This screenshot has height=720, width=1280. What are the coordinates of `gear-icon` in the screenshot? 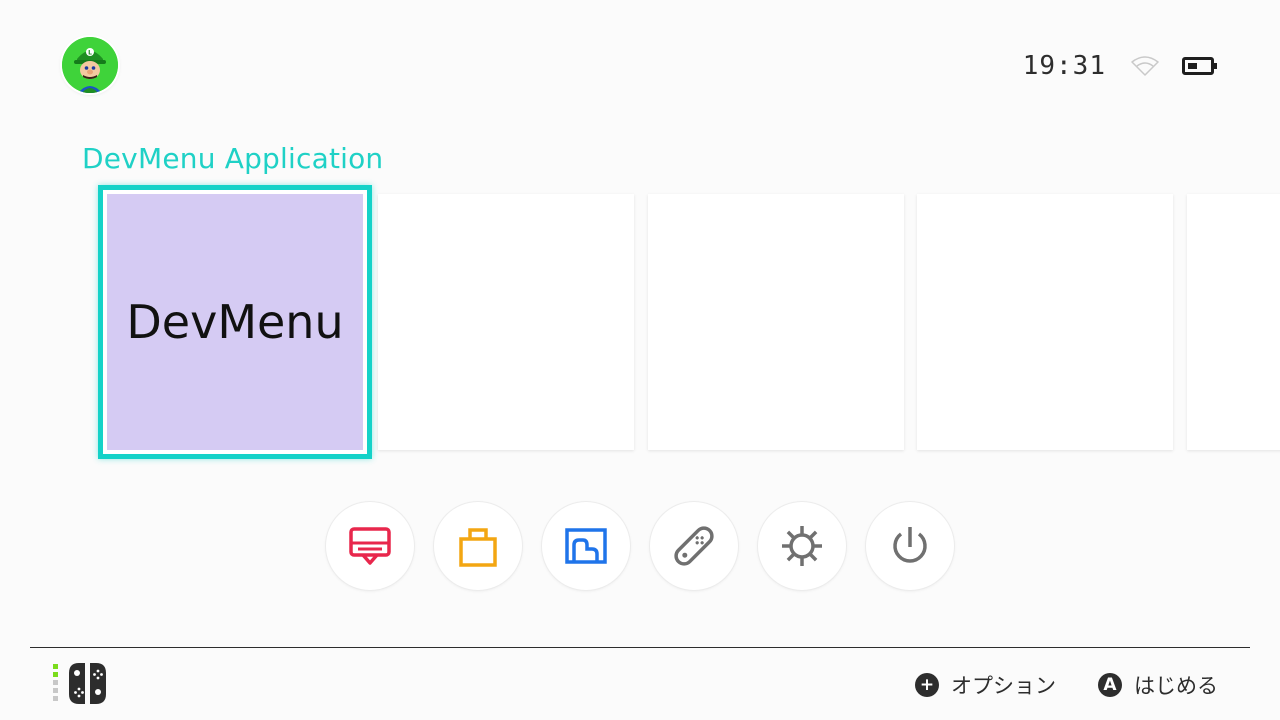 It's located at (802, 546).